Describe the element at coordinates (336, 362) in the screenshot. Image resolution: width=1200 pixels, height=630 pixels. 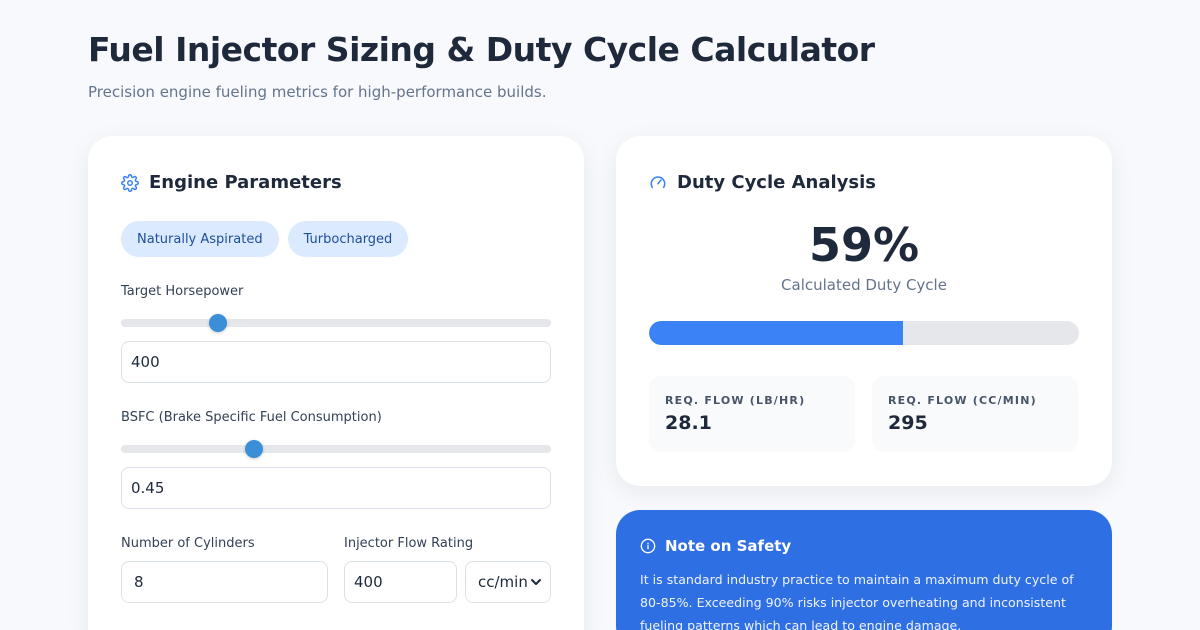
I see `horsepower-input: 400` at that location.